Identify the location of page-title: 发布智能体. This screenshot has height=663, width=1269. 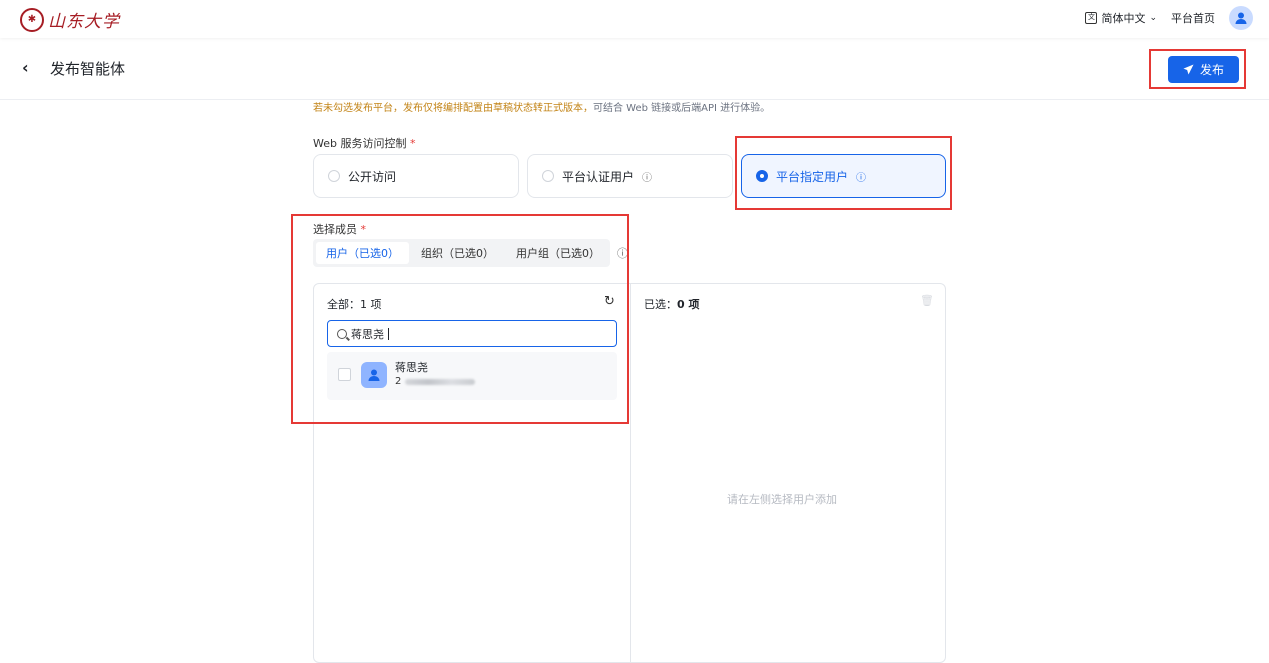
(88, 69).